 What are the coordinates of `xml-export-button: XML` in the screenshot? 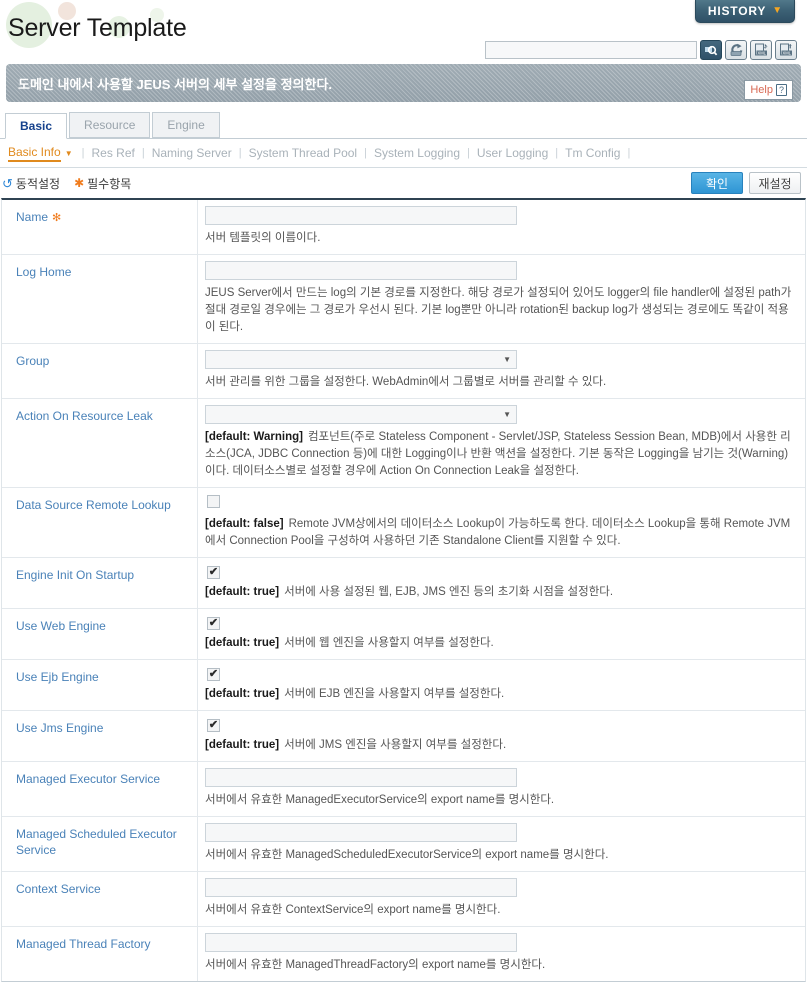 It's located at (786, 50).